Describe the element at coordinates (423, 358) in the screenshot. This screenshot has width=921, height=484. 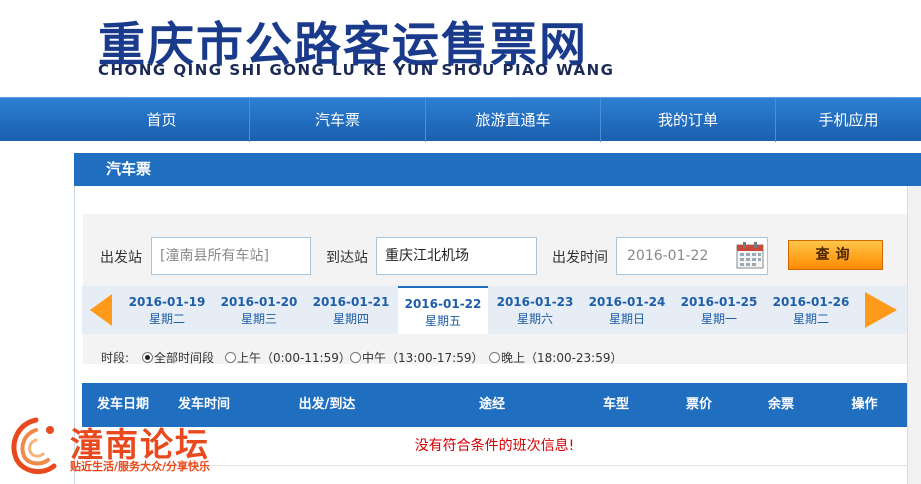
I see `time-option-label: 中午（13:00-17:59）` at that location.